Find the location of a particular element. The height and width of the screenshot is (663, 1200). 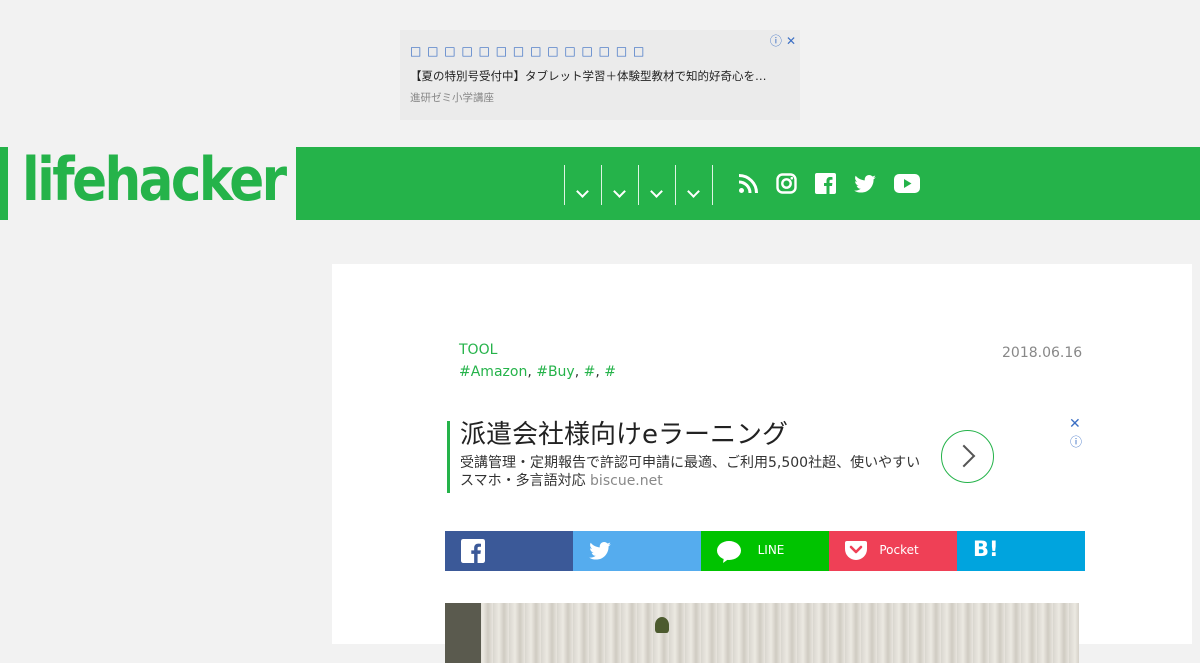

ad-title: □ □ □ □ □ □ □ □ □ □ □ □ □ □ is located at coordinates (600, 53).